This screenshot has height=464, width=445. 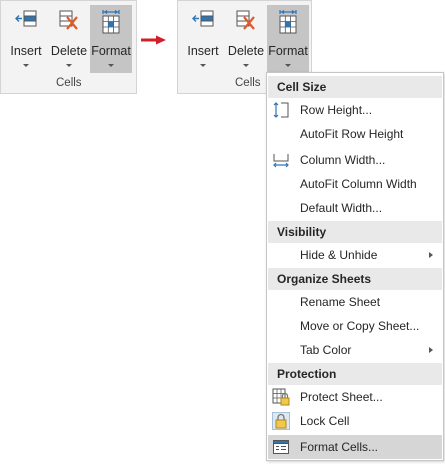 What do you see at coordinates (355, 421) in the screenshot?
I see `menu-item-lock-cell: Lock Cell` at bounding box center [355, 421].